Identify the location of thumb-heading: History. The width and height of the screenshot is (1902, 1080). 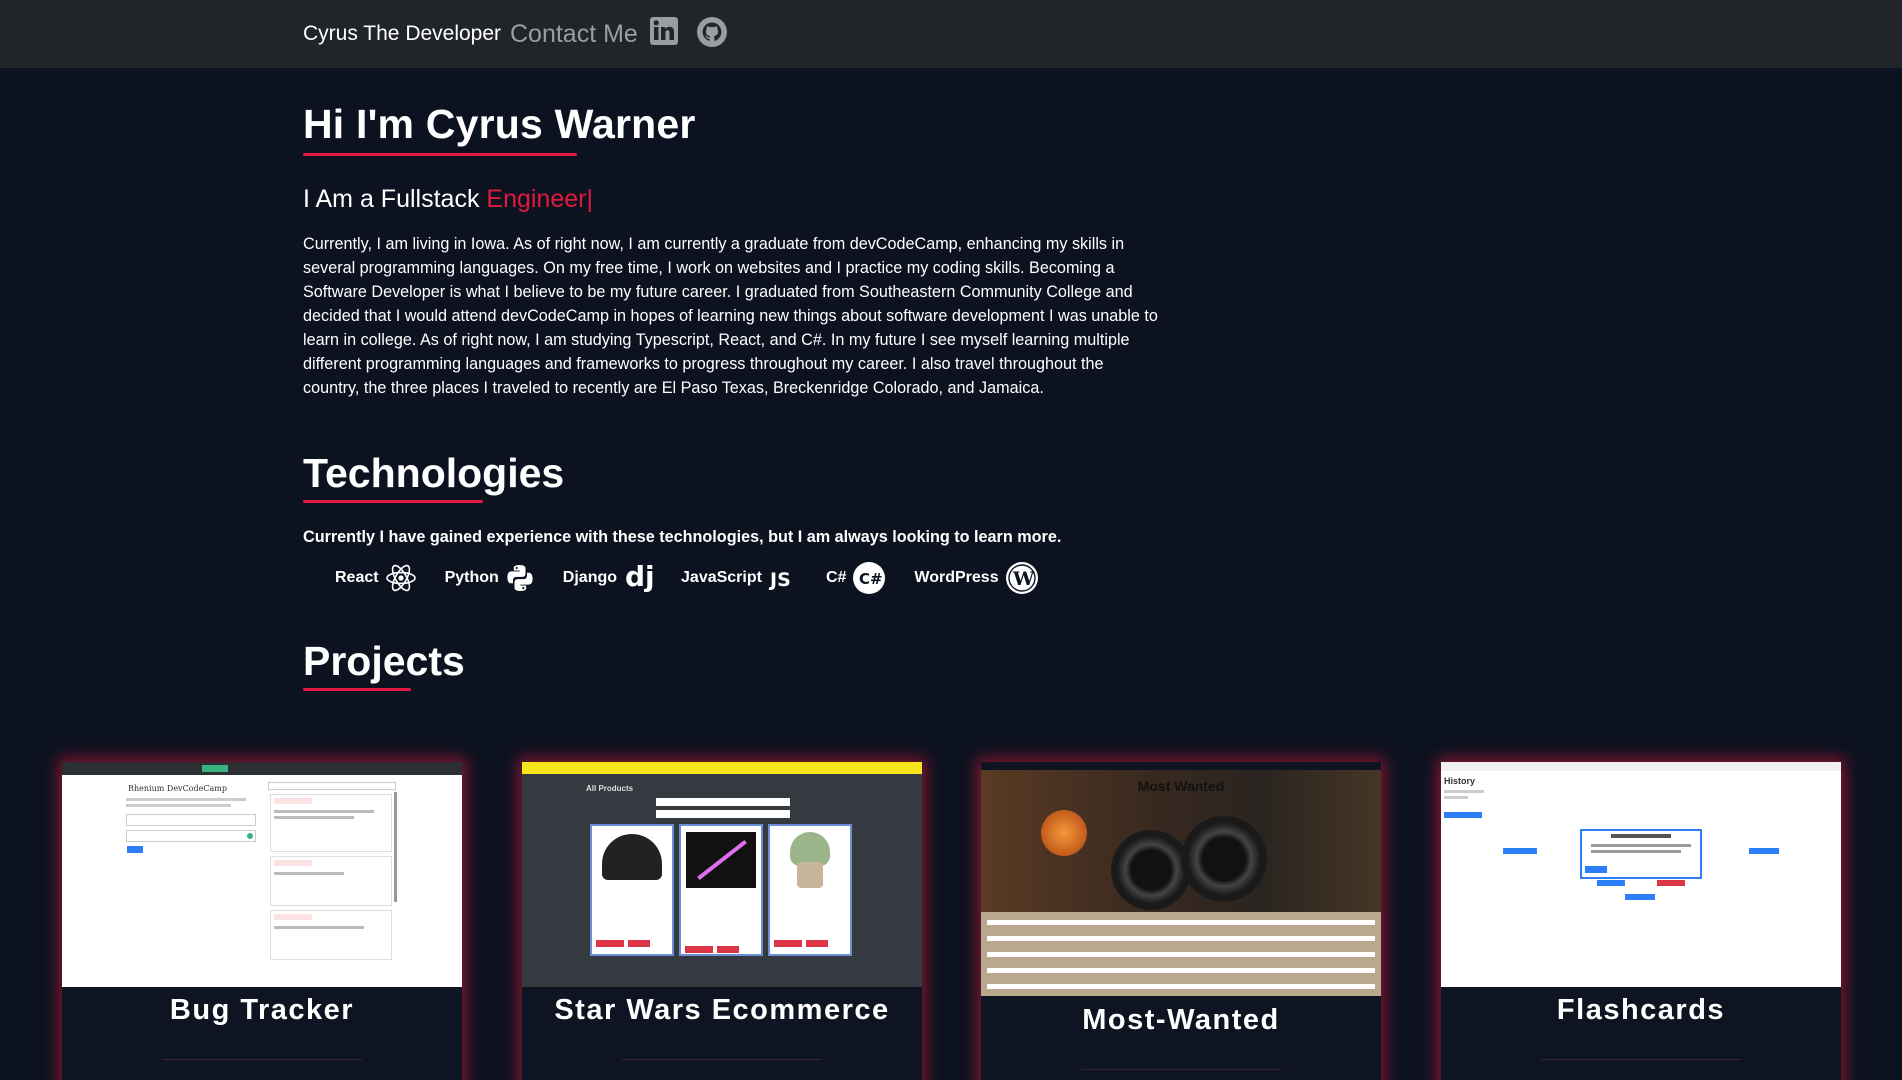
(1460, 781).